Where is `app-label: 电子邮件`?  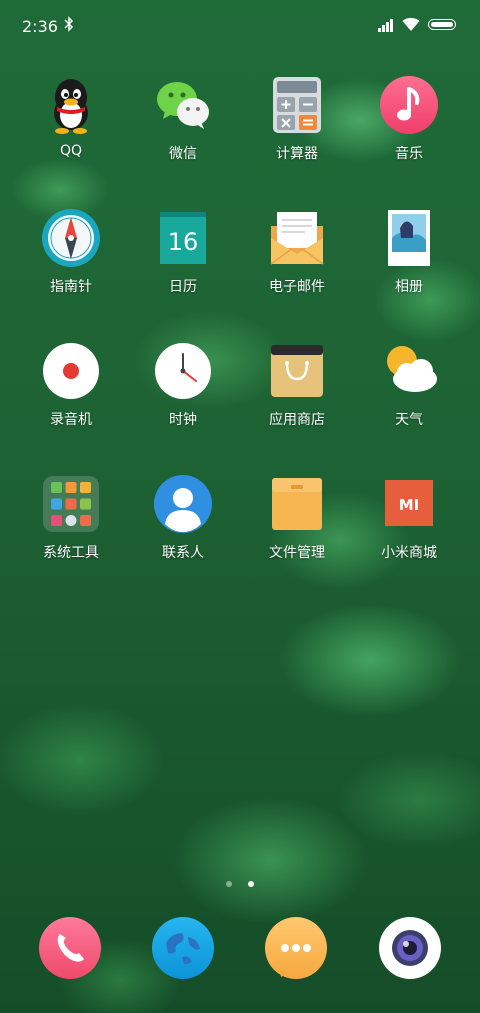 app-label: 电子邮件 is located at coordinates (297, 287).